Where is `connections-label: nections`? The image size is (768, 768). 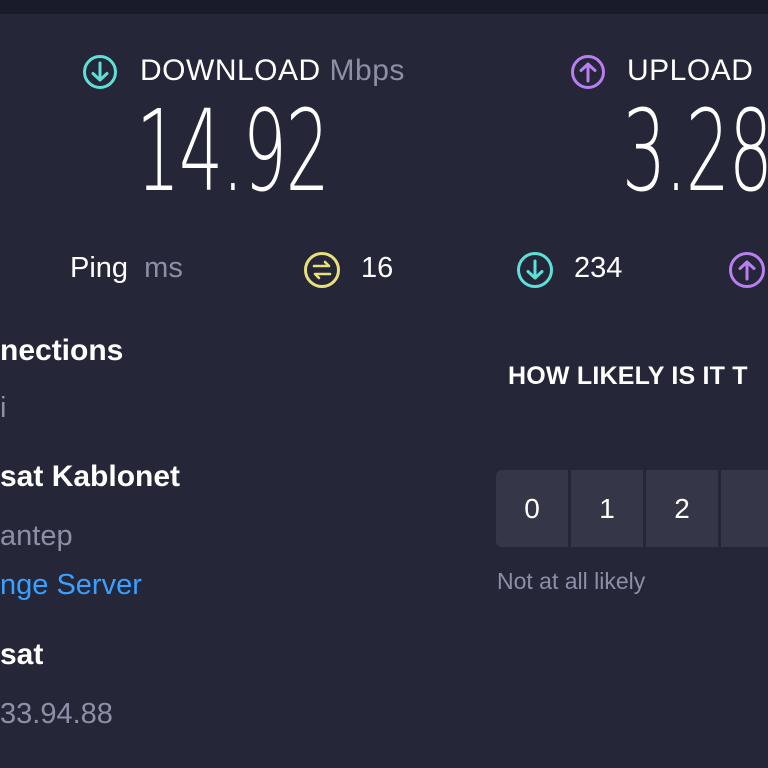 connections-label: nections is located at coordinates (62, 350).